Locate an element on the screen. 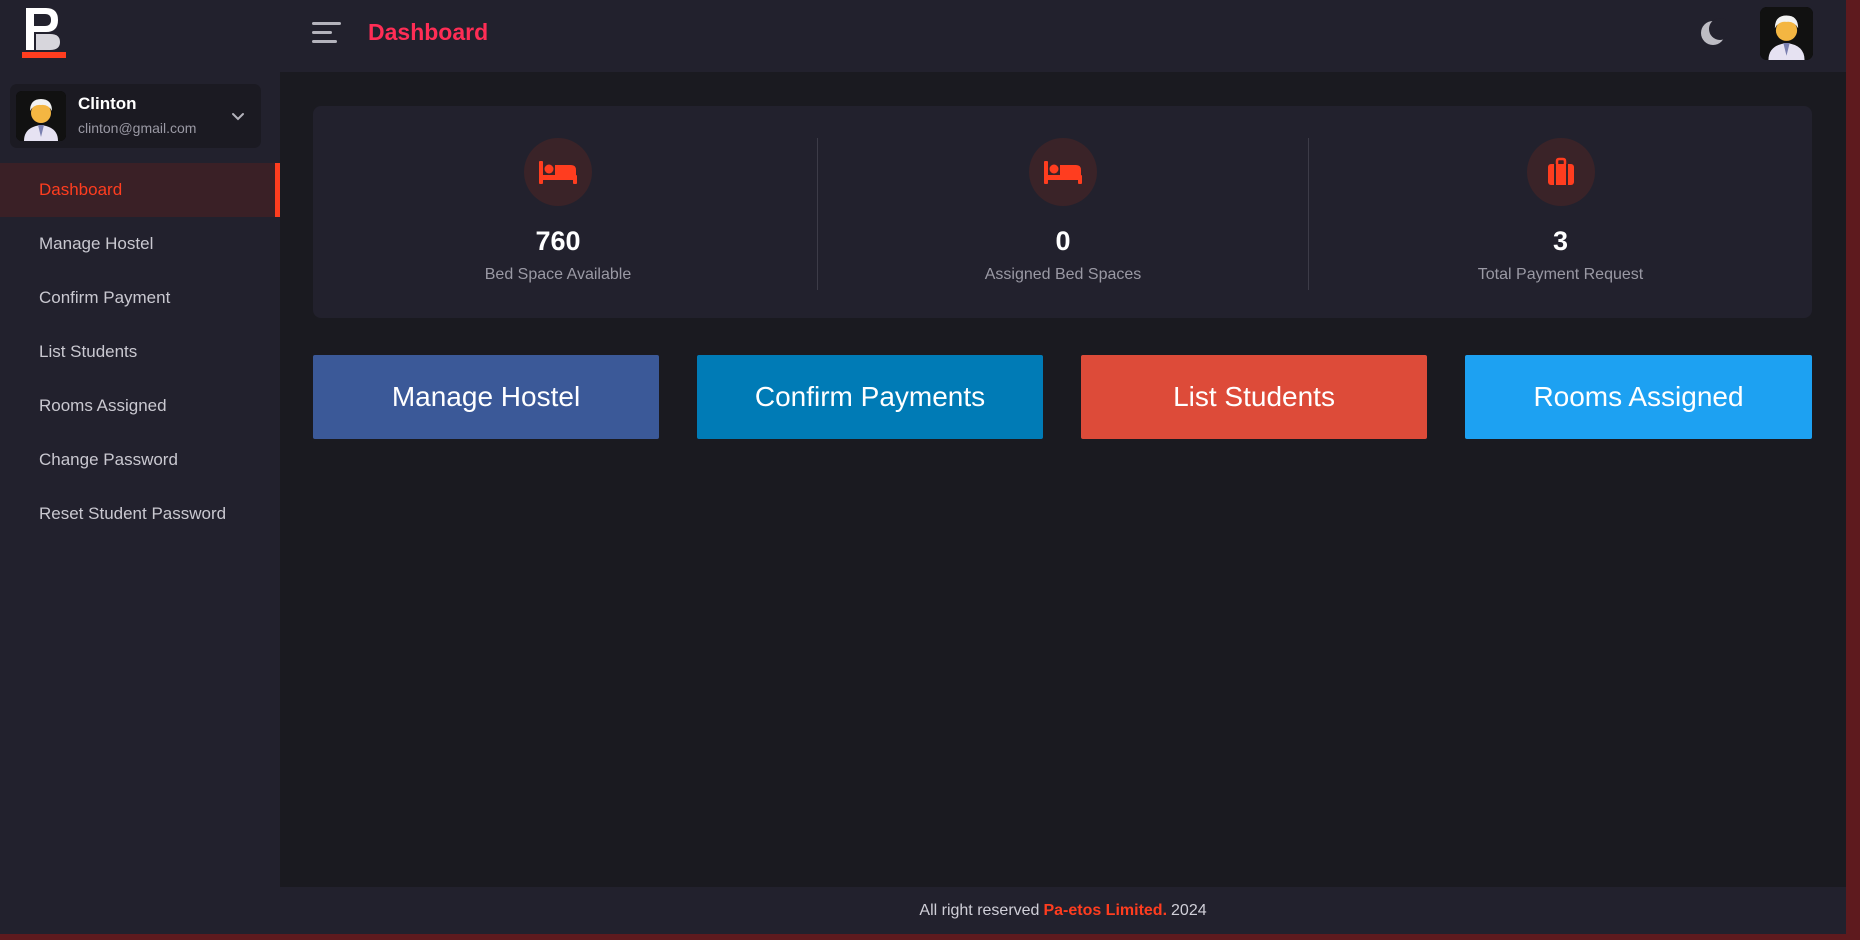 This screenshot has width=1860, height=940. stat-value: 0 is located at coordinates (1063, 241).